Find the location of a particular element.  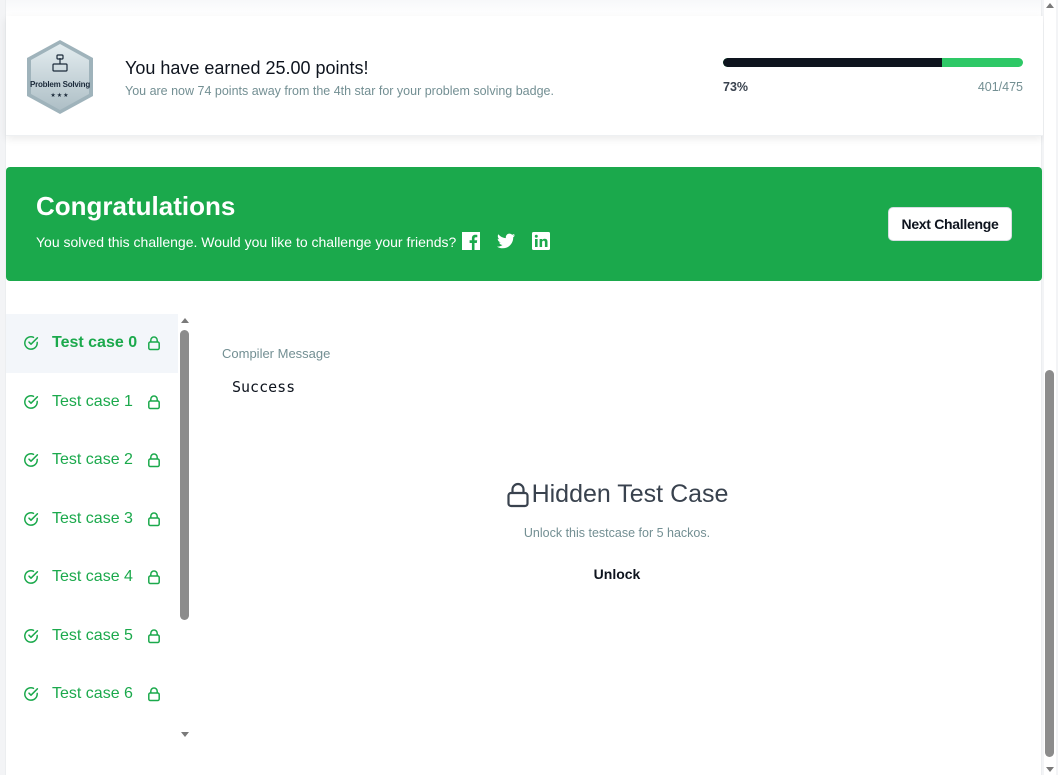

test-case-item: Test case 1 is located at coordinates (92, 402).